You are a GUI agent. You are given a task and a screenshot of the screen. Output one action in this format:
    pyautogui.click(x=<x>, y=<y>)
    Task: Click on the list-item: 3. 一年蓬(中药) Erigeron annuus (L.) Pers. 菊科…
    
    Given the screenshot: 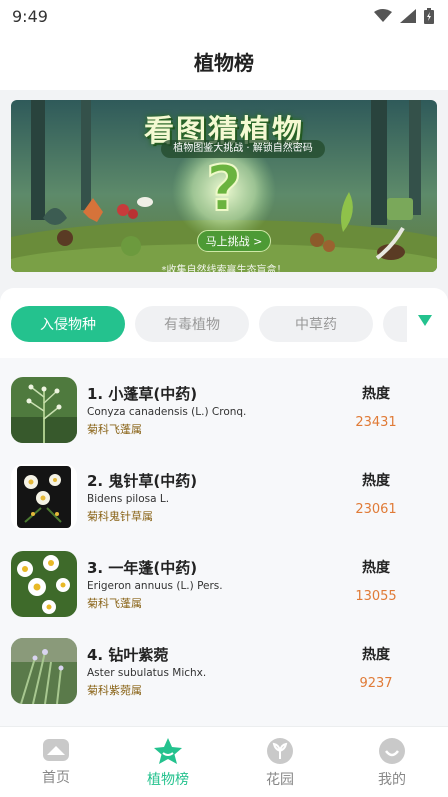 What is the action you would take?
    pyautogui.click(x=224, y=591)
    